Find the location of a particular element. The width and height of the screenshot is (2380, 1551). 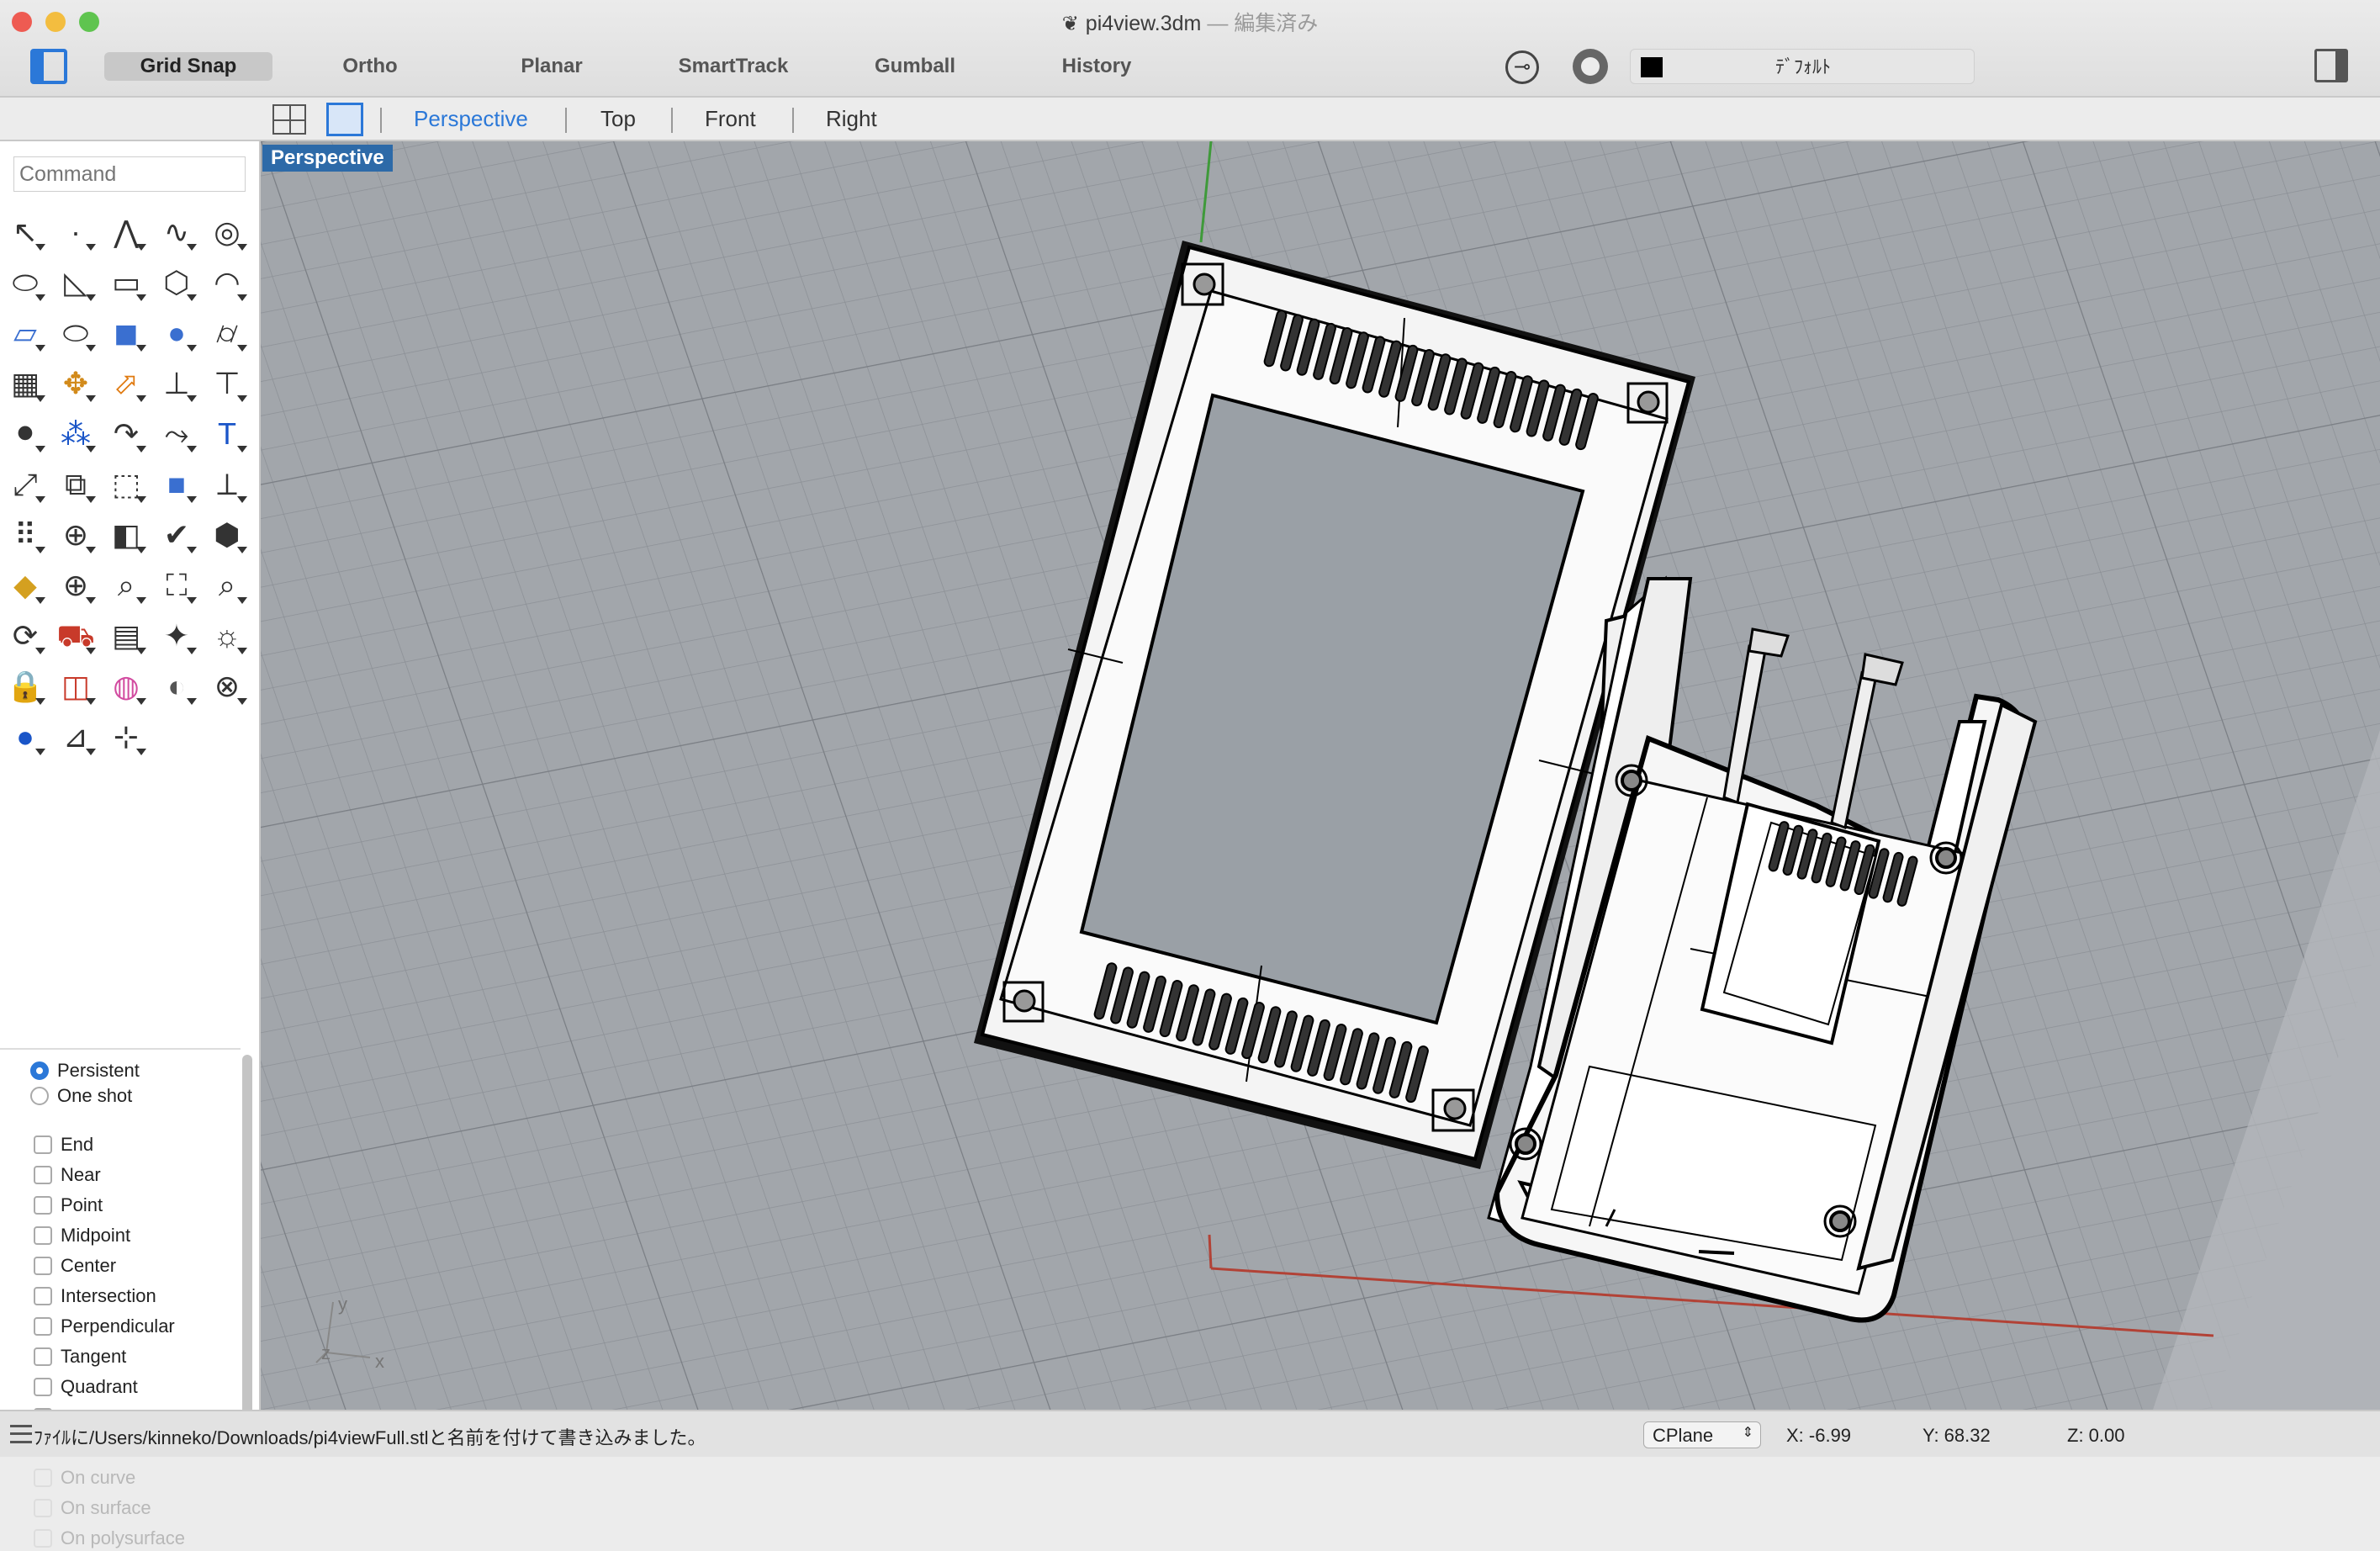

osnap-checkbox-midpoint is located at coordinates (43, 1235).